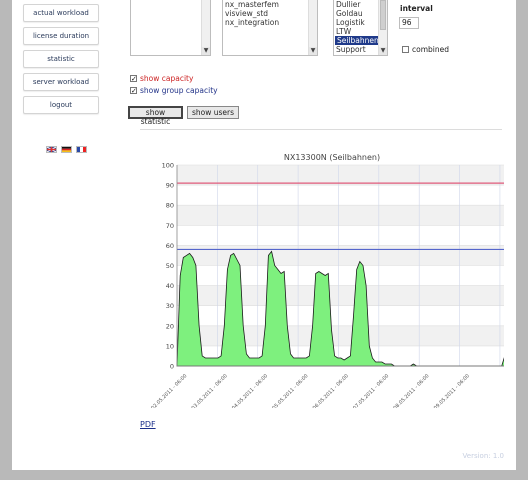  Describe the element at coordinates (170, 186) in the screenshot. I see `y-tick-label: 90` at that location.